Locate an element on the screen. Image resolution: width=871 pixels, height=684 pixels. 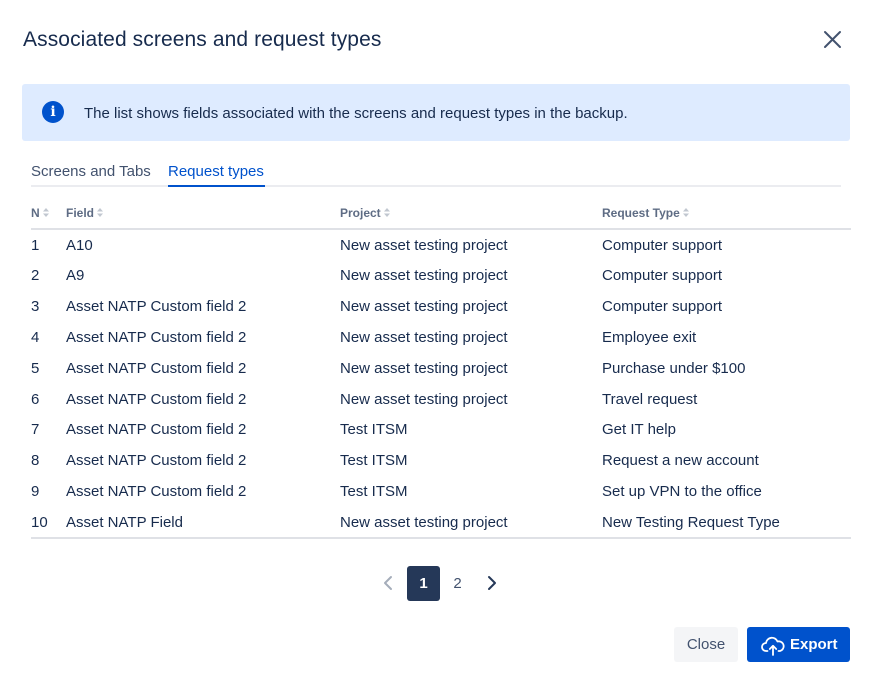
cell-field: Asset NATP Field is located at coordinates (124, 522).